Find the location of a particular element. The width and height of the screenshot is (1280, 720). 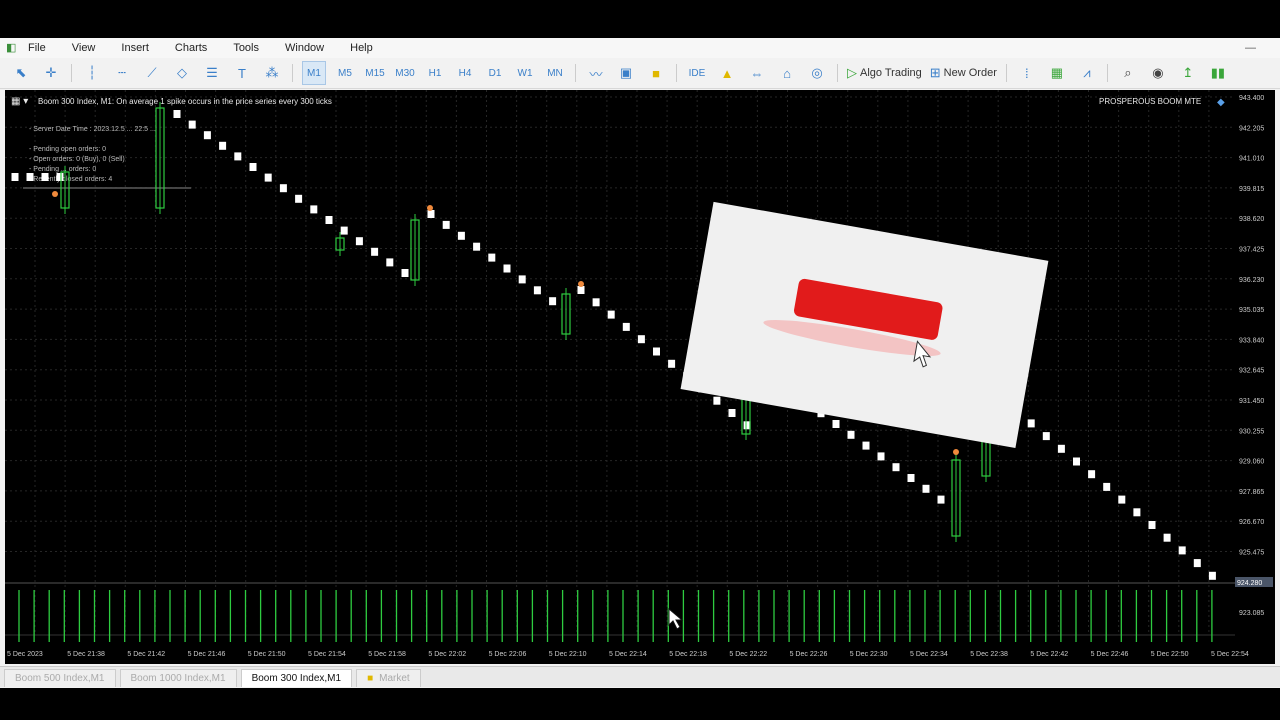

menu-view: View is located at coordinates (84, 48).